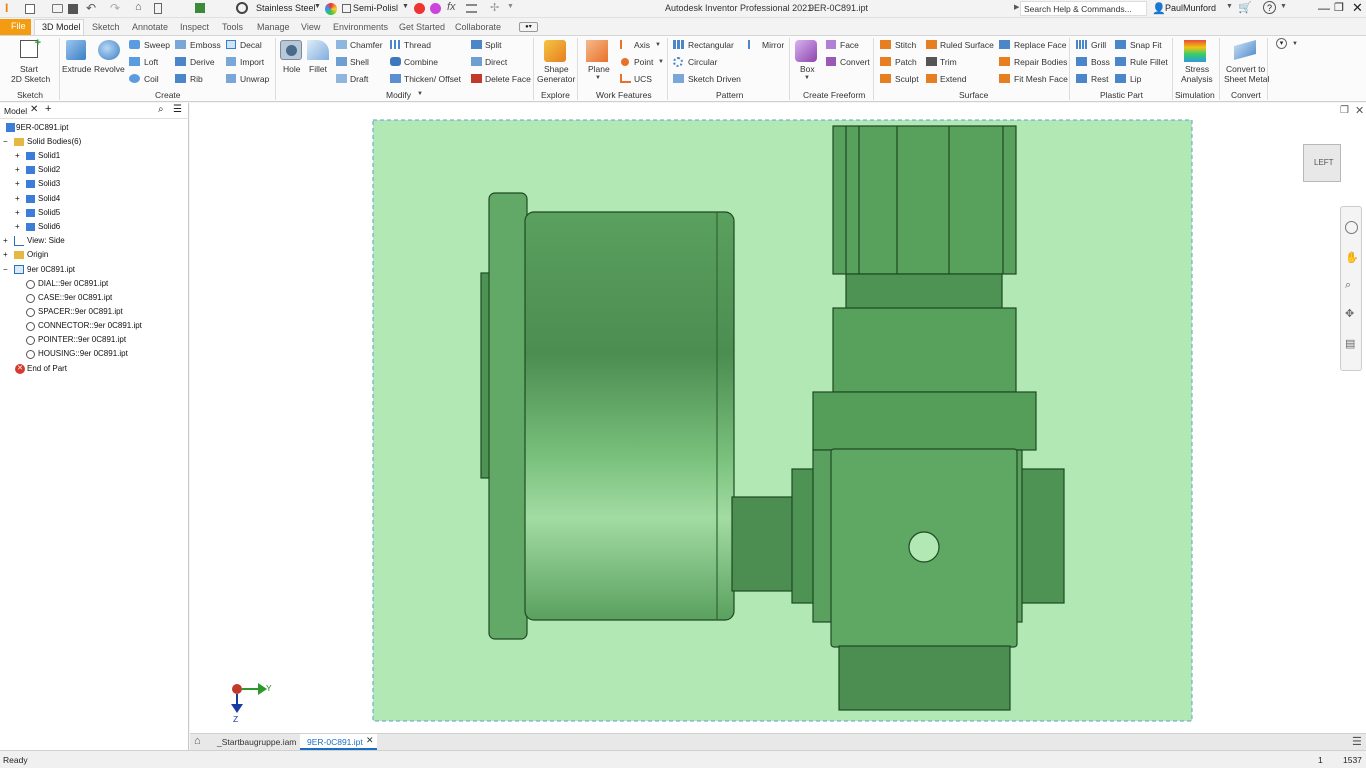  Describe the element at coordinates (556, 79) in the screenshot. I see `shape-generator-label-2: Generator` at that location.